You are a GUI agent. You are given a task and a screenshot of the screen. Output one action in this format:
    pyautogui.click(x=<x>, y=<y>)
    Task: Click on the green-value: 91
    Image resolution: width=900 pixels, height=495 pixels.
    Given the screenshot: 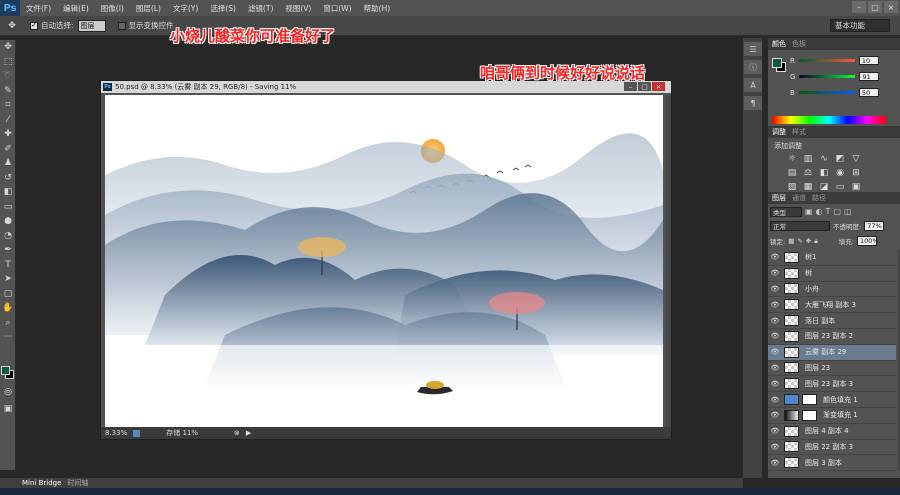 What is the action you would take?
    pyautogui.click(x=869, y=76)
    